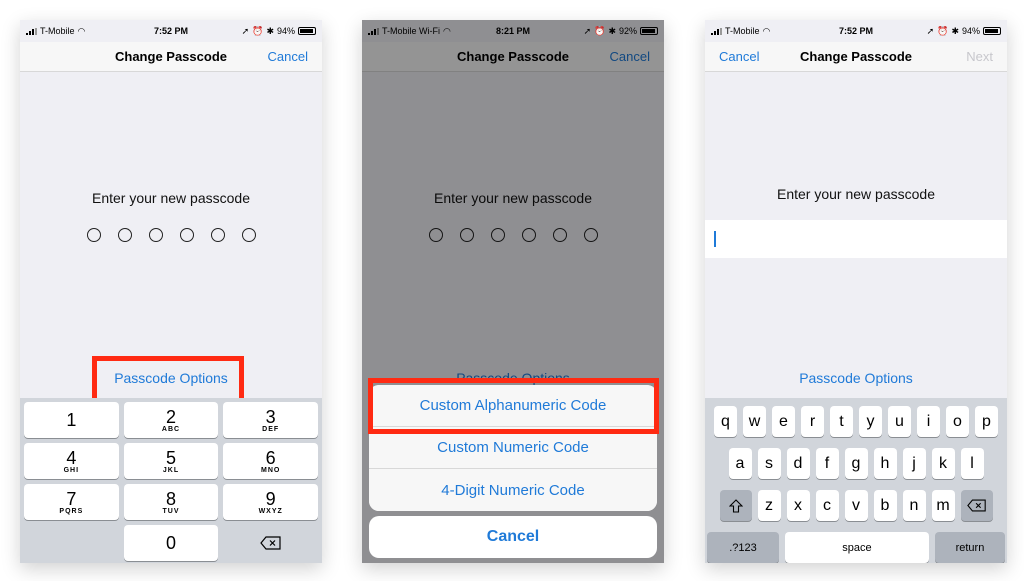 The height and width of the screenshot is (581, 1024). What do you see at coordinates (812, 421) in the screenshot?
I see `key-r: r` at bounding box center [812, 421].